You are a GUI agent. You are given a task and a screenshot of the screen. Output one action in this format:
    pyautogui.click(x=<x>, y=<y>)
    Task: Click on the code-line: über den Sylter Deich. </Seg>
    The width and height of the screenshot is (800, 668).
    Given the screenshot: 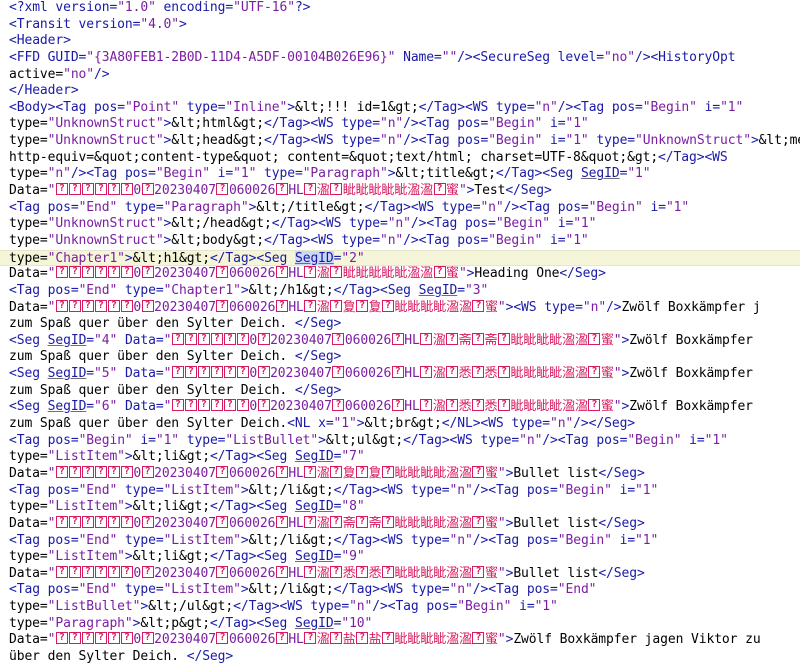 What is the action you would take?
    pyautogui.click(x=400, y=657)
    